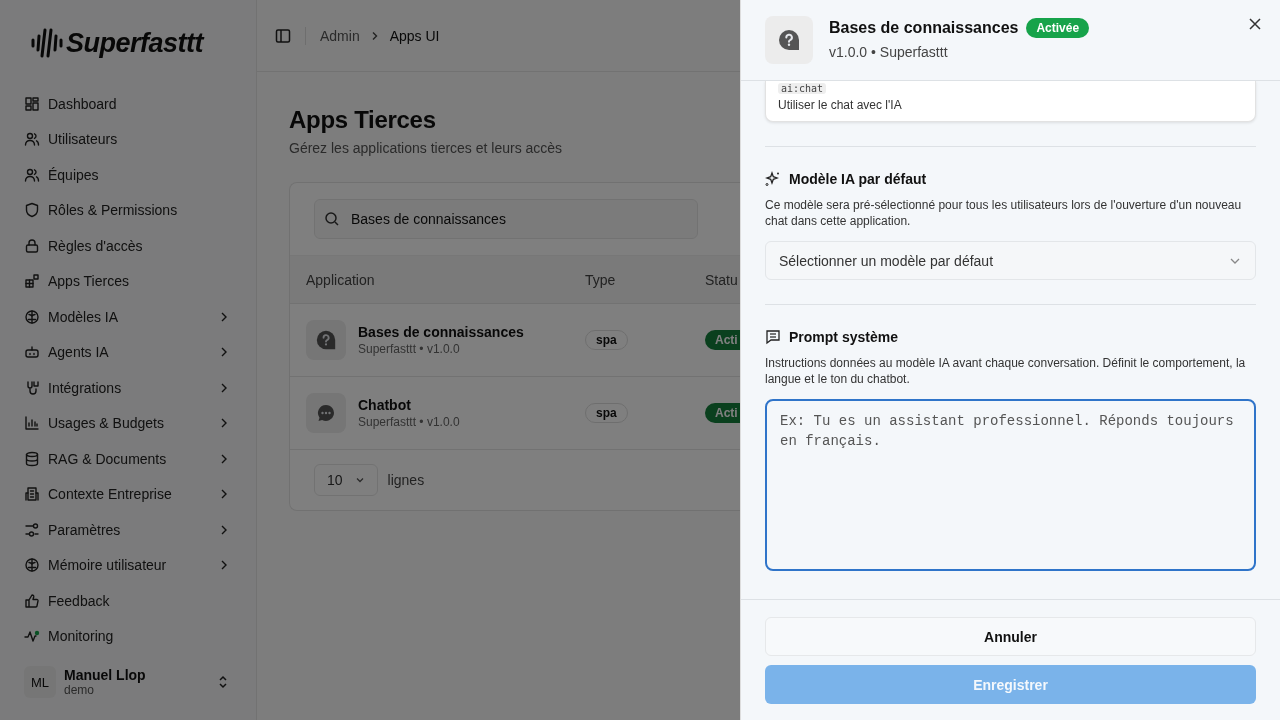 The width and height of the screenshot is (1280, 720). What do you see at coordinates (515, 413) in the screenshot?
I see `table-row: Chatbot Superfasttt • v1.0.0 spa Acti` at bounding box center [515, 413].